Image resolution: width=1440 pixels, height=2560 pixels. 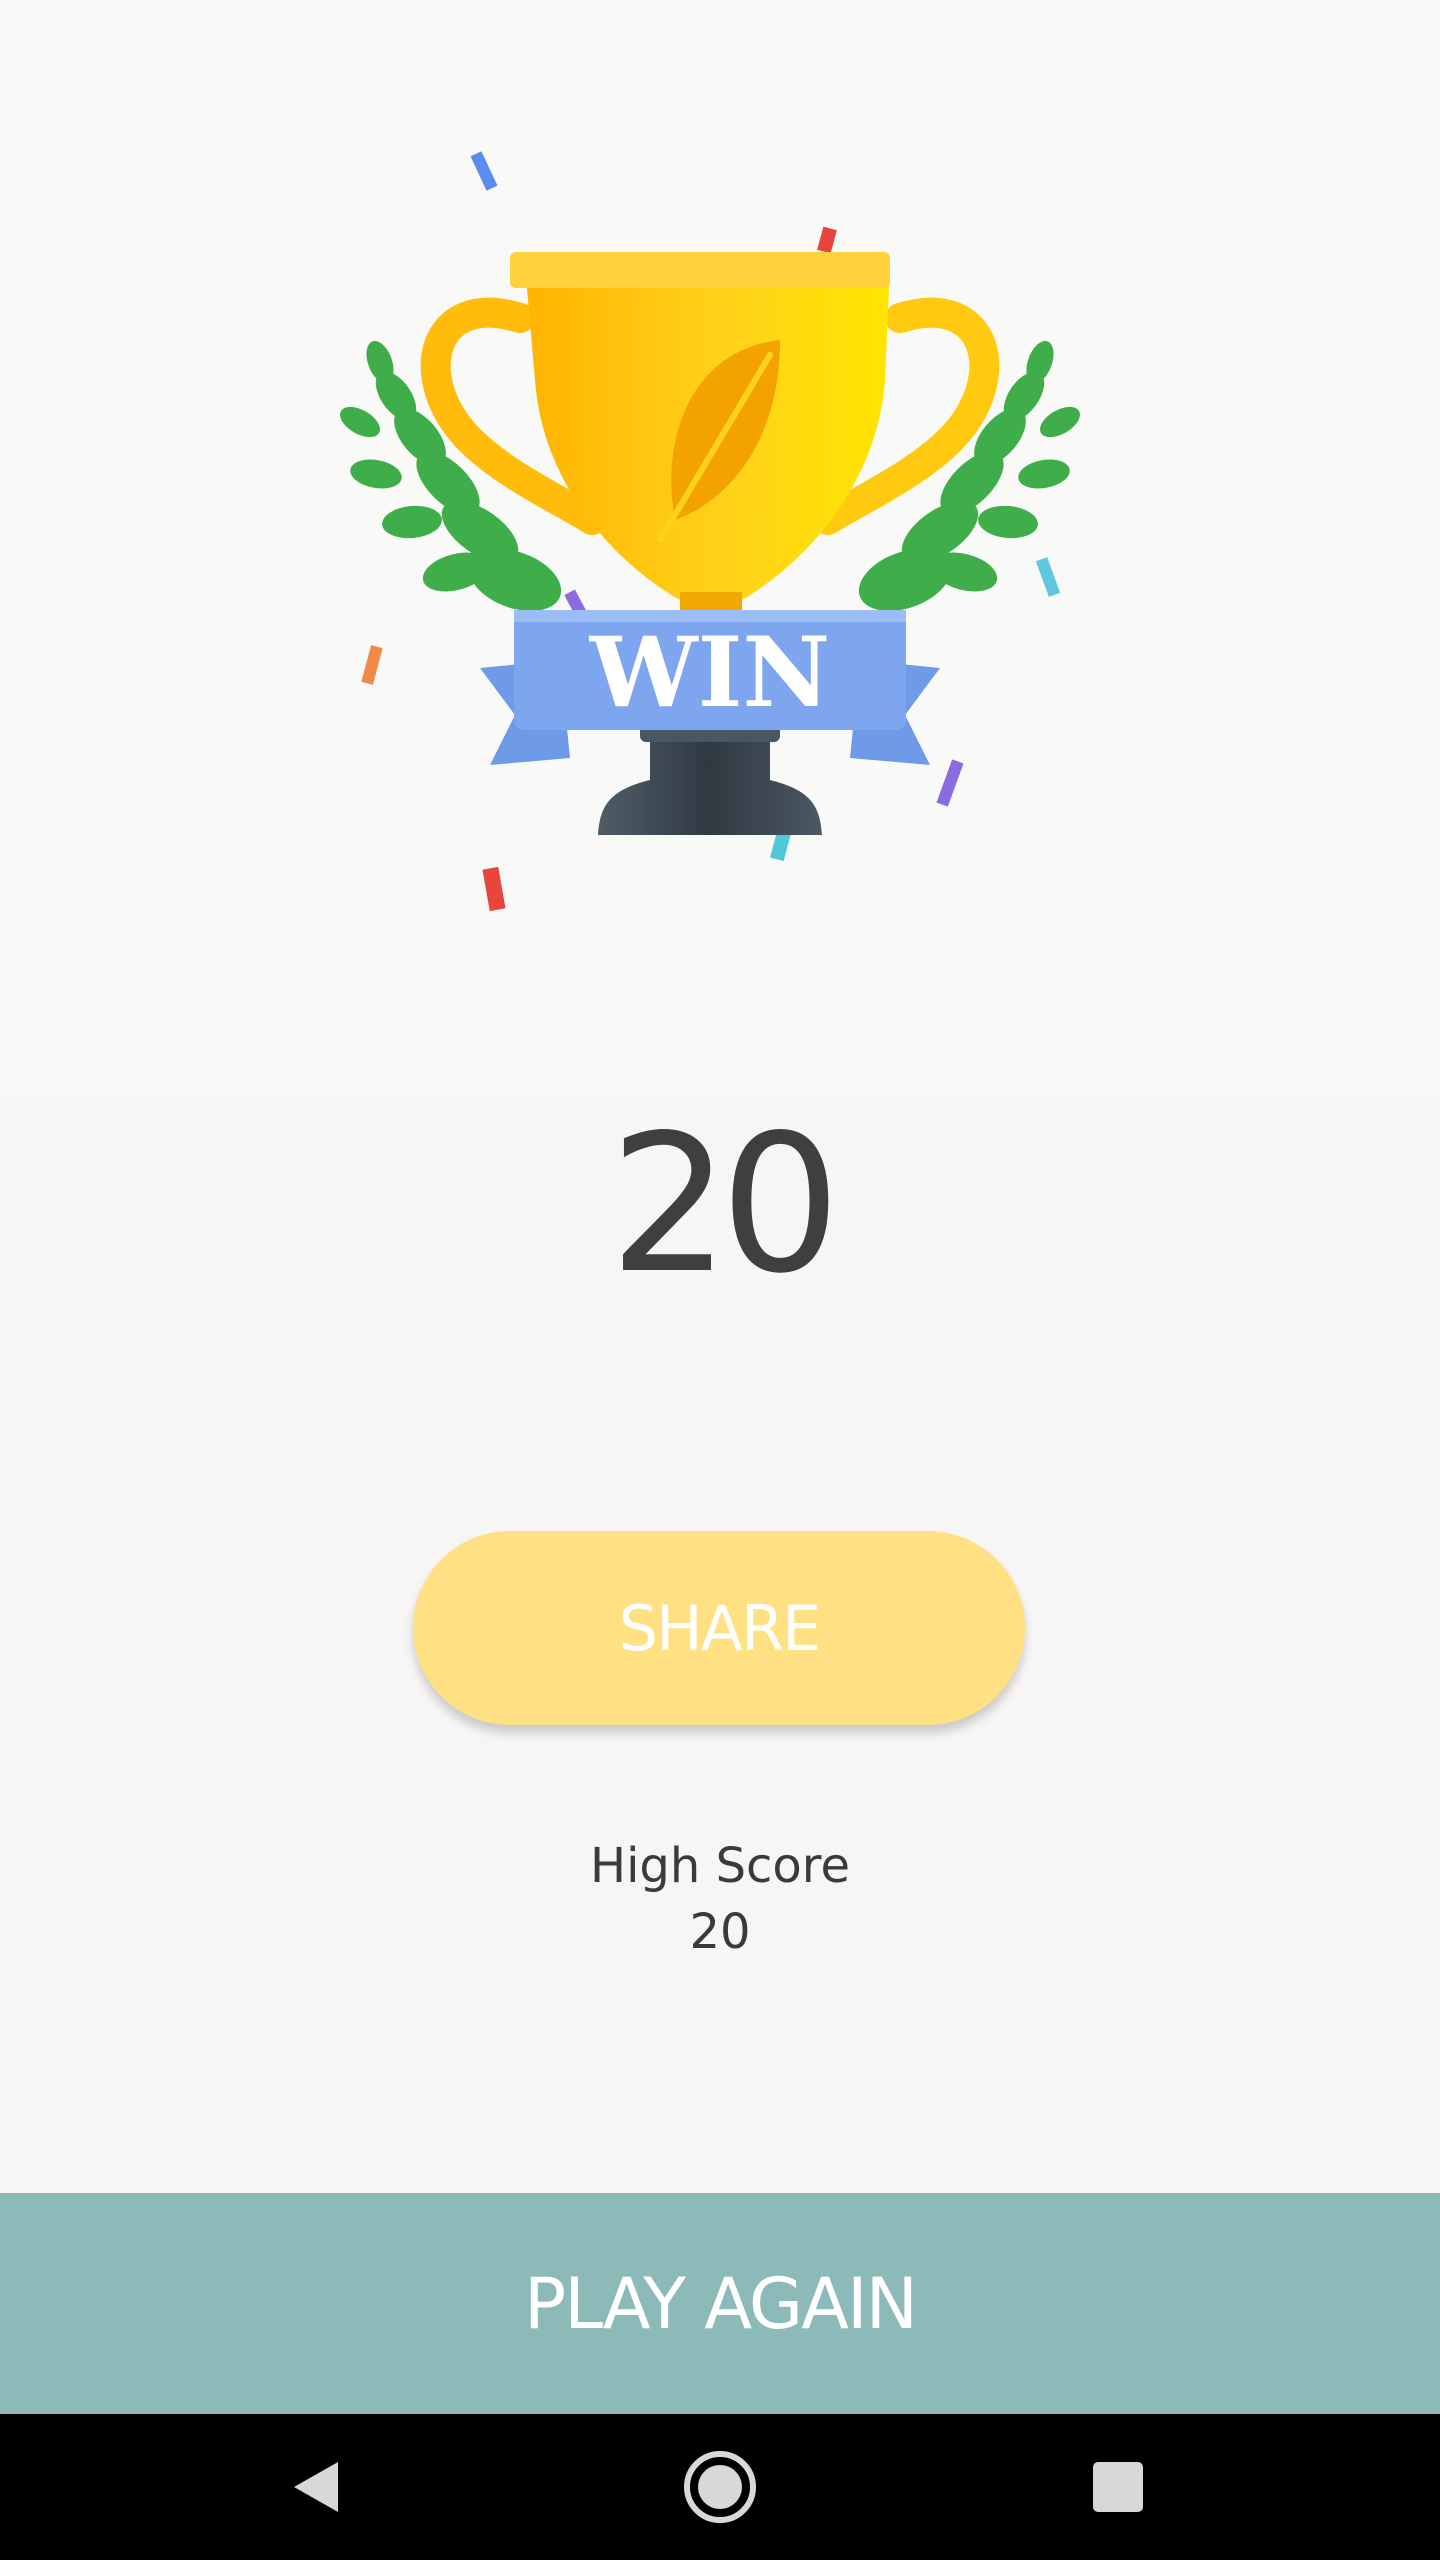 I want to click on back-button, so click(x=318, y=2487).